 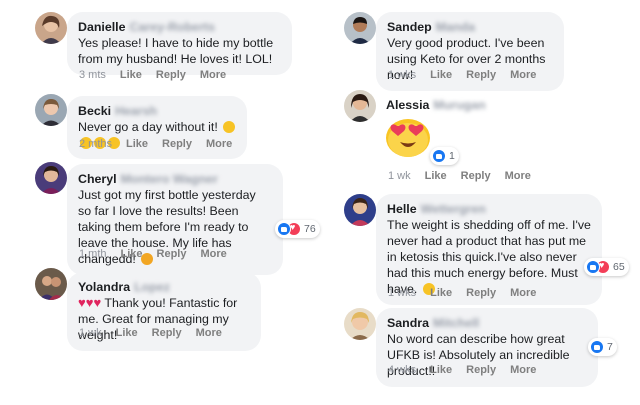 I want to click on reaction-summary: 65, so click(x=606, y=267).